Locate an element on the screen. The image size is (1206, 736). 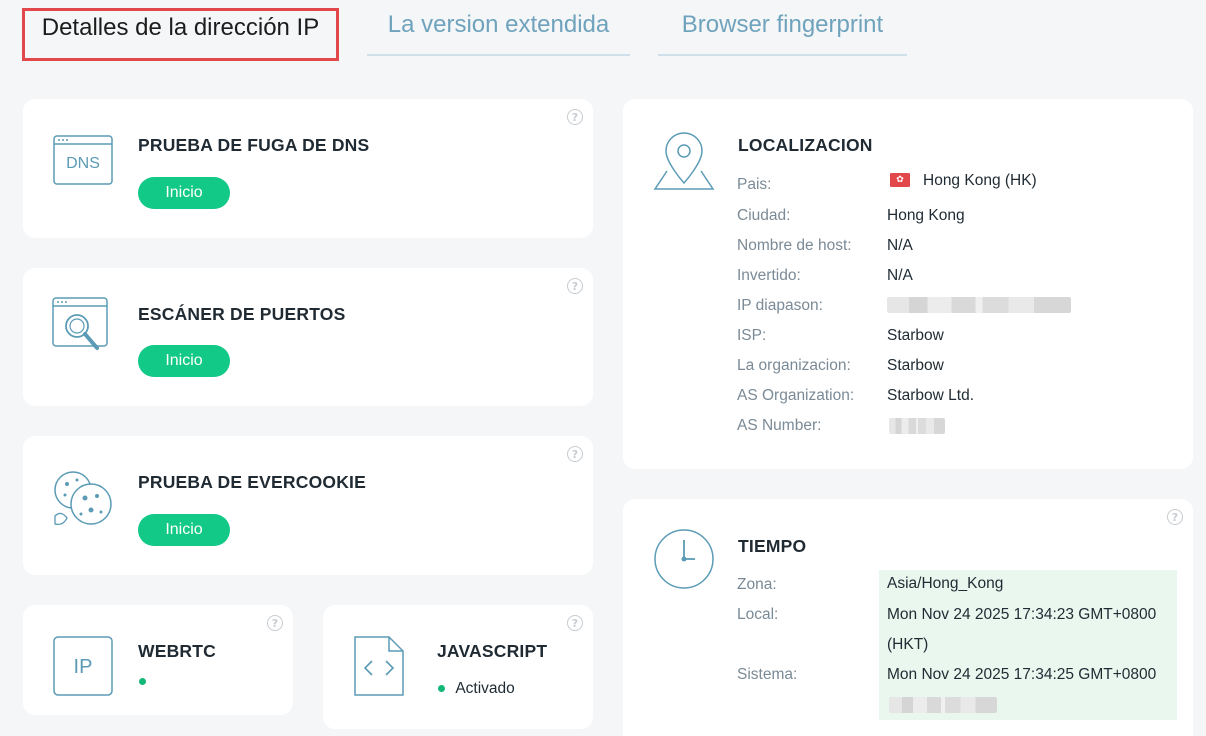
javascript-status-dot is located at coordinates (441, 689).